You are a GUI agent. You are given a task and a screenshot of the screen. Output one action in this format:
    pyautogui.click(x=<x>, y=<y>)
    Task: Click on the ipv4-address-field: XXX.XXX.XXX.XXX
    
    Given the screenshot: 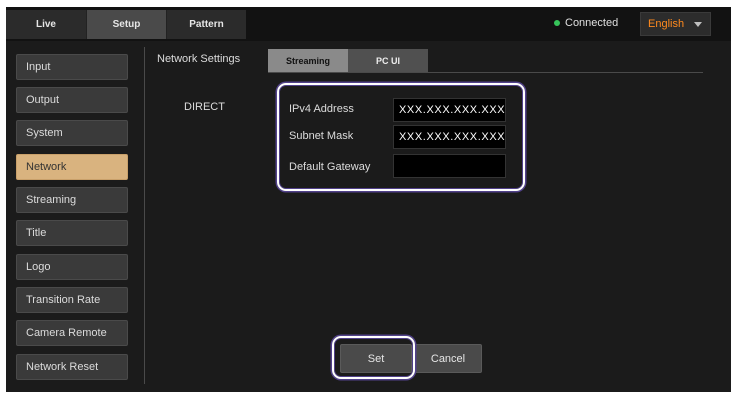 What is the action you would take?
    pyautogui.click(x=449, y=110)
    